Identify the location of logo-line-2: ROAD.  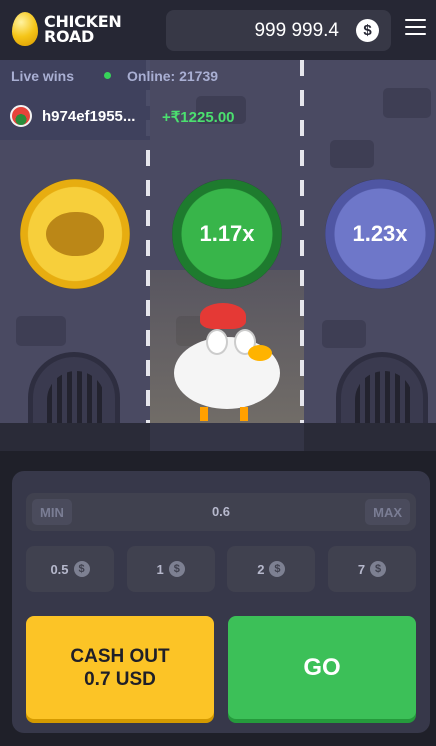
(69, 36).